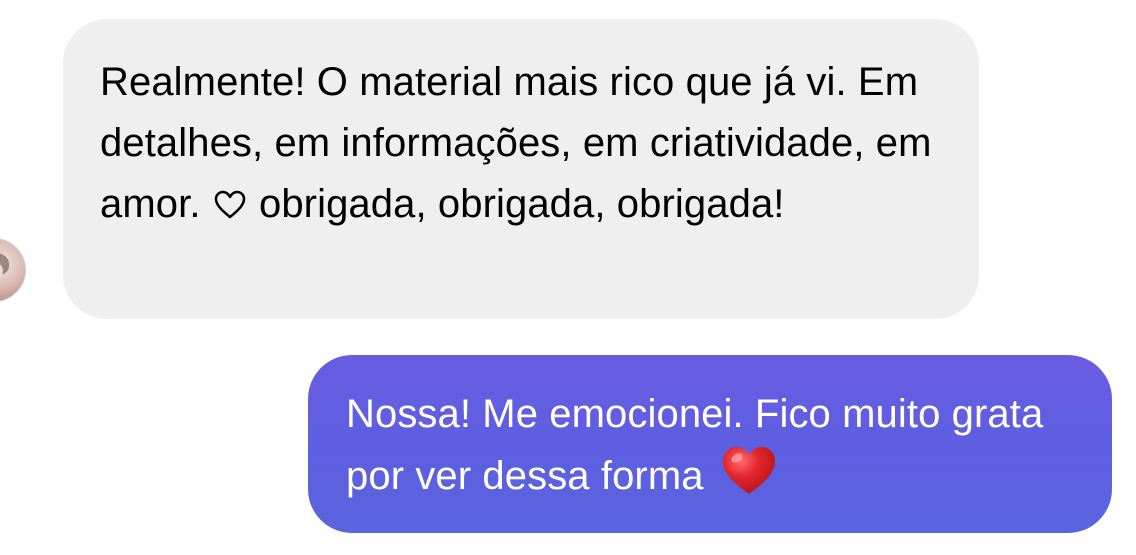 The image size is (1136, 555). Describe the element at coordinates (521, 204) in the screenshot. I see `received-message-text-end: obrigada, obrigada, obrigada!` at that location.